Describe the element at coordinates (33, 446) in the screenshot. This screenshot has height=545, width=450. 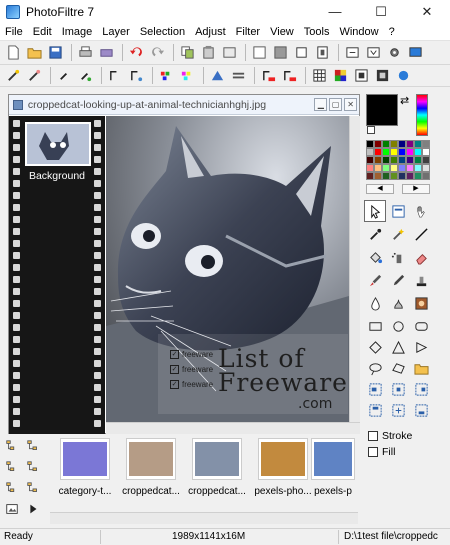
I see `folder-up-icon` at that location.